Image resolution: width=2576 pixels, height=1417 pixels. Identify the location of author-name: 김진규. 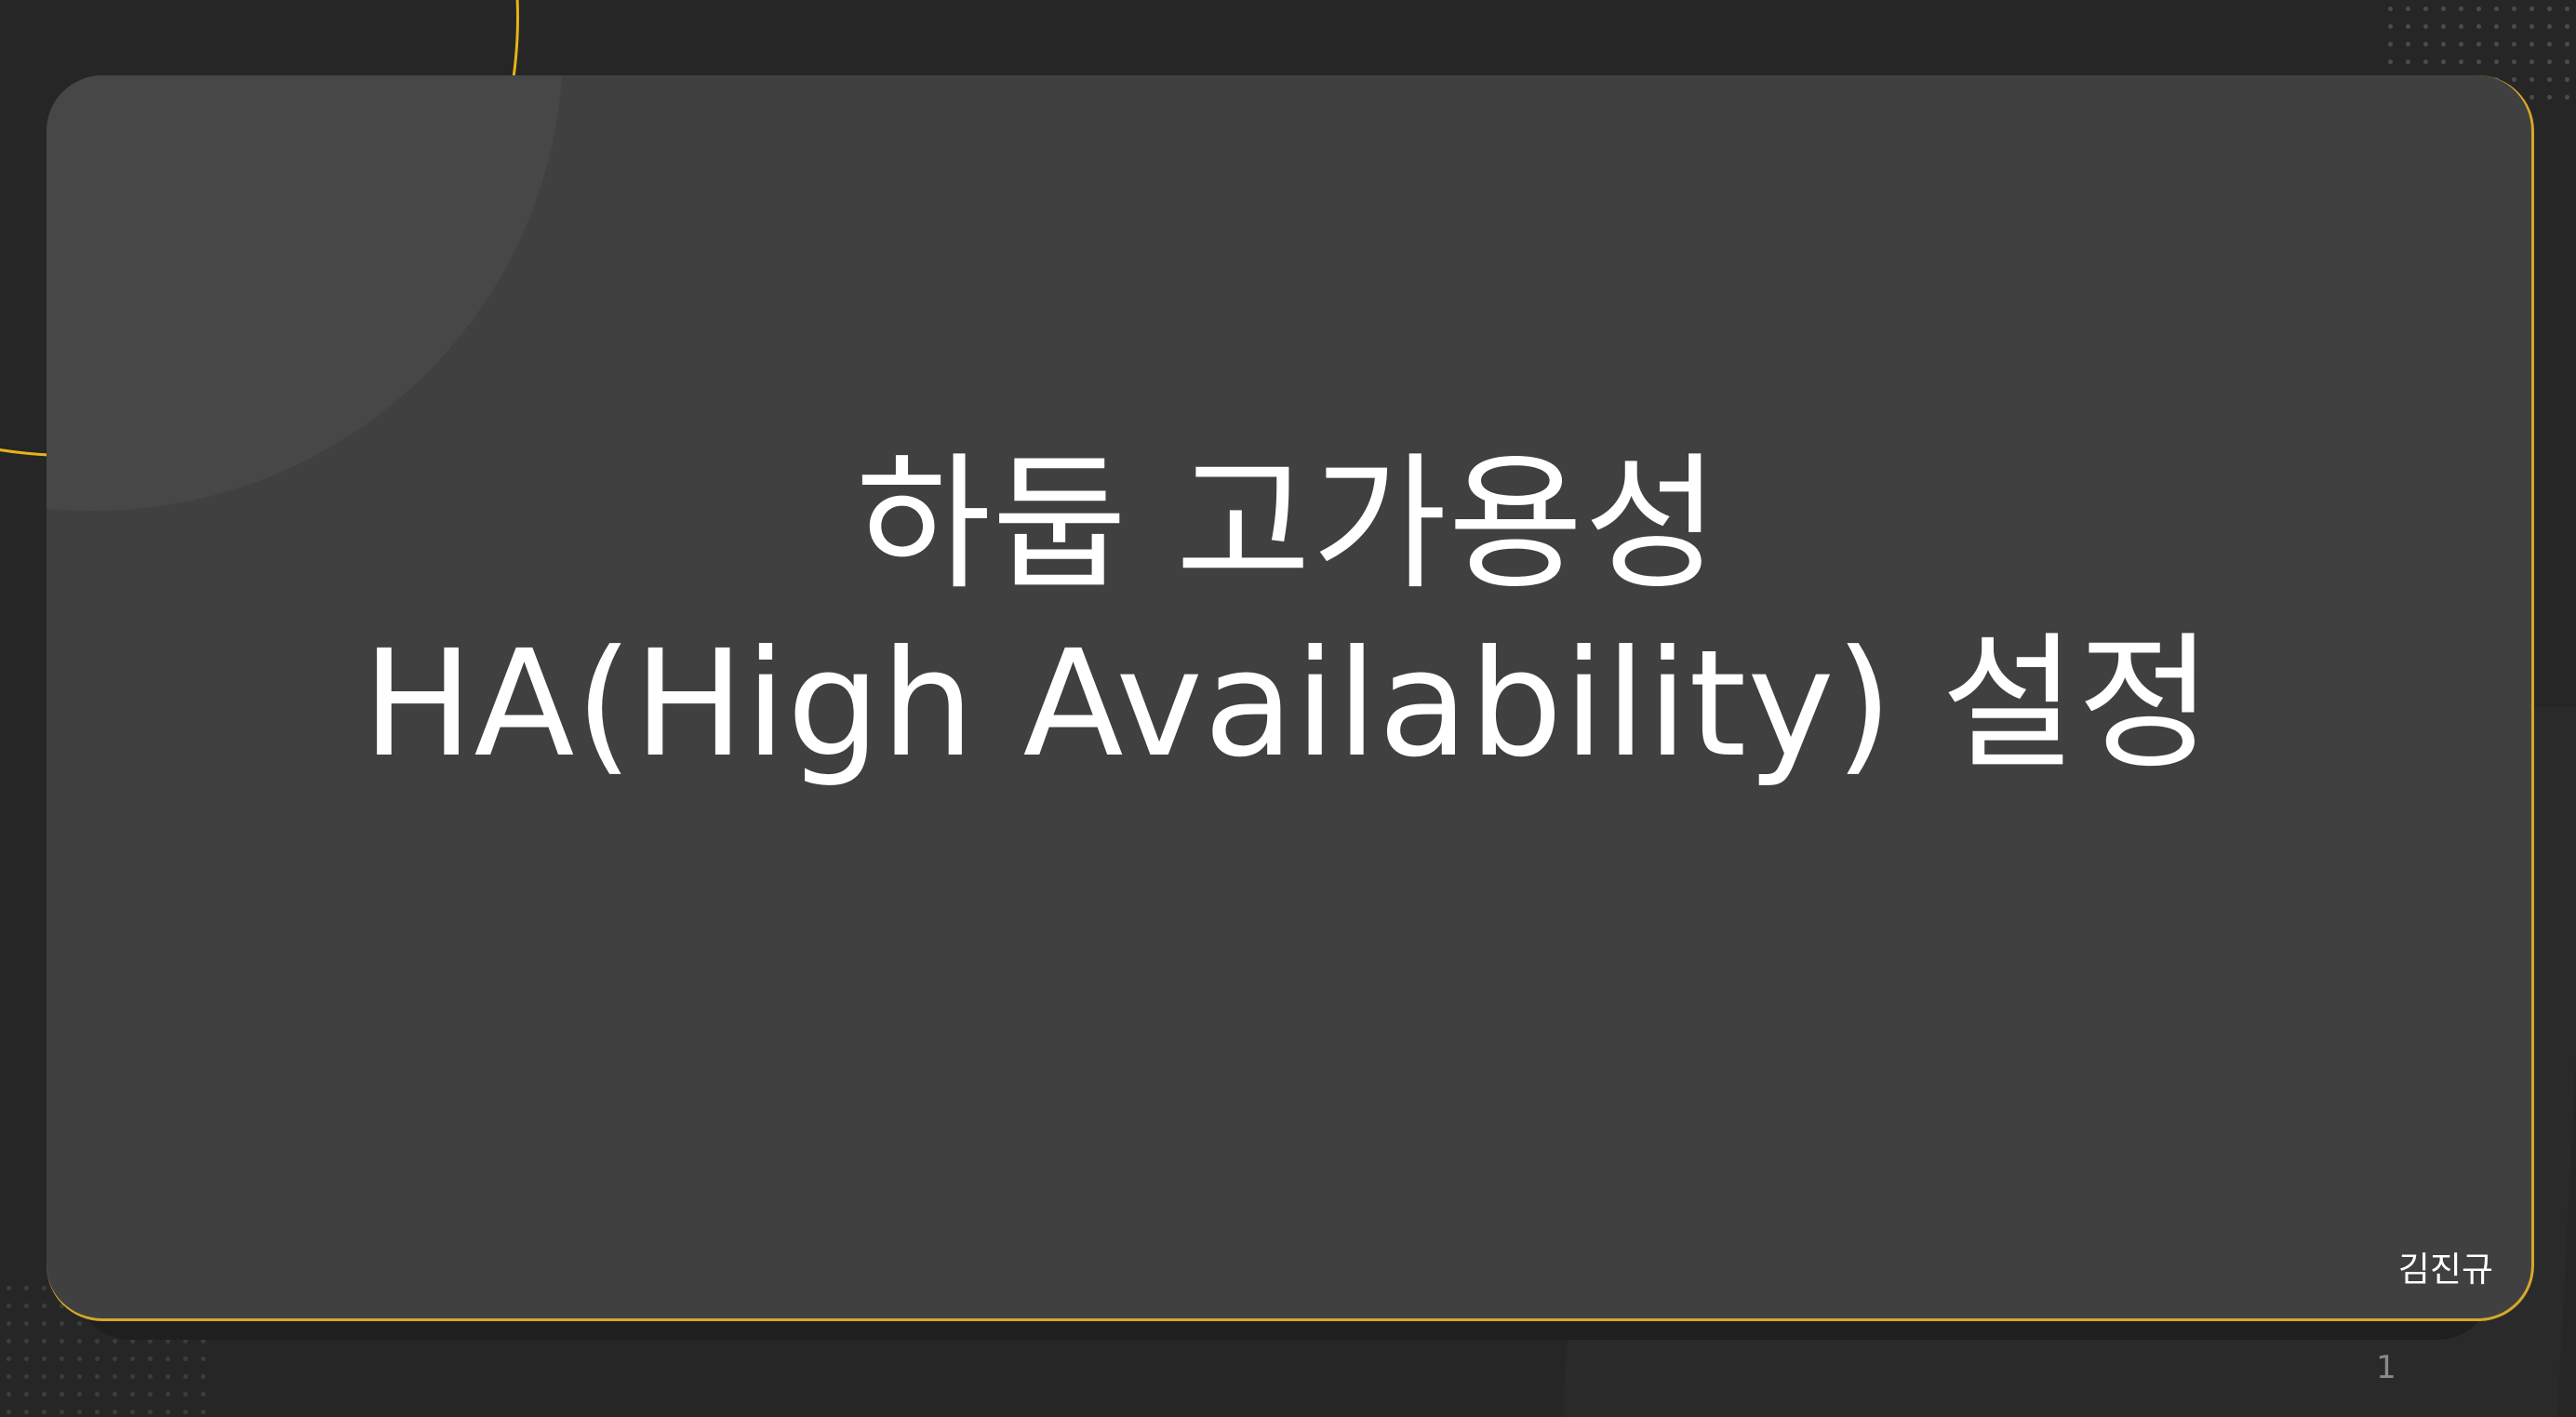
(2445, 1270).